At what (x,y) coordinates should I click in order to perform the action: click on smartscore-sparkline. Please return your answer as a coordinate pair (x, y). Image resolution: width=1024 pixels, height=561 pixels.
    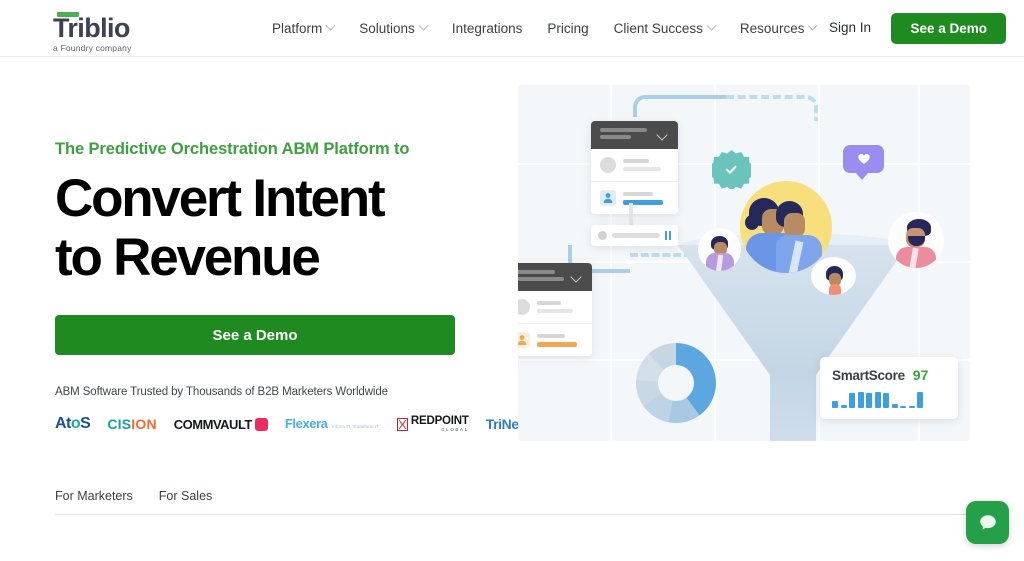
    Looking at the image, I should click on (889, 399).